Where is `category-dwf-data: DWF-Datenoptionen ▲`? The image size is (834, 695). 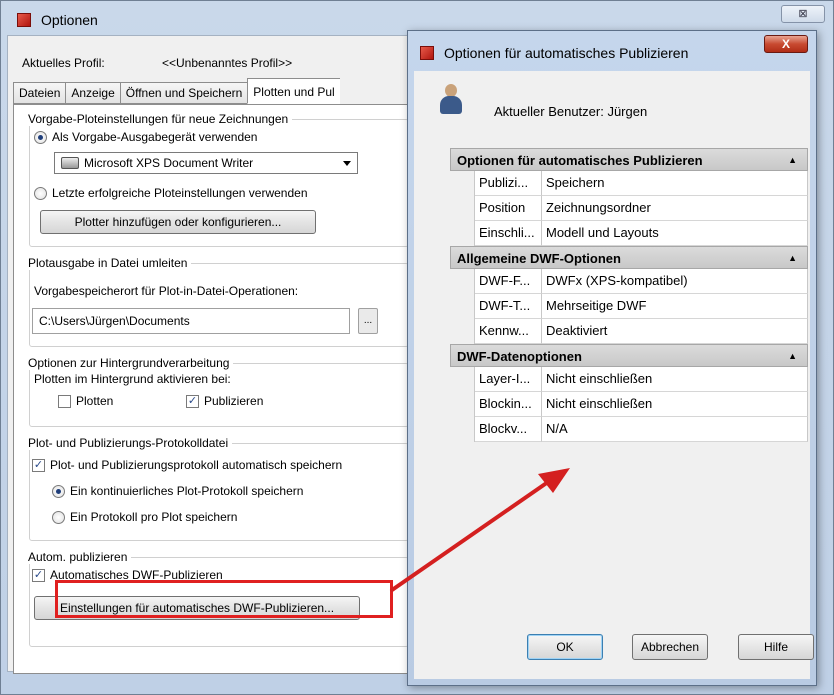
category-dwf-data: DWF-Datenoptionen ▲ is located at coordinates (629, 355).